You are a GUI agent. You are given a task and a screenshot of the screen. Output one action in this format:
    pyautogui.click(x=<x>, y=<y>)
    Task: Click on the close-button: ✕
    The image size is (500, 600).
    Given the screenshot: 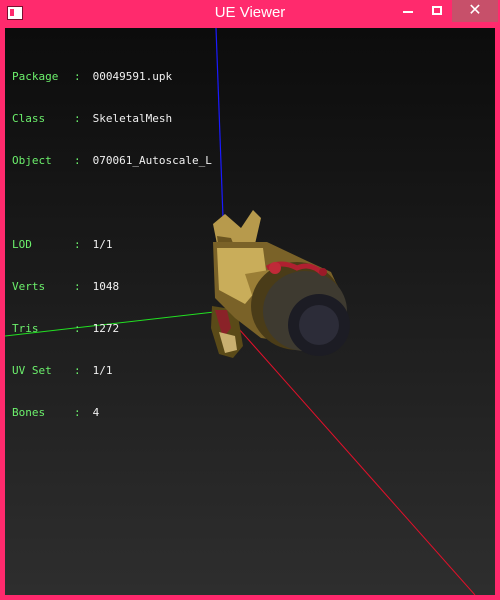 What is the action you would take?
    pyautogui.click(x=475, y=11)
    